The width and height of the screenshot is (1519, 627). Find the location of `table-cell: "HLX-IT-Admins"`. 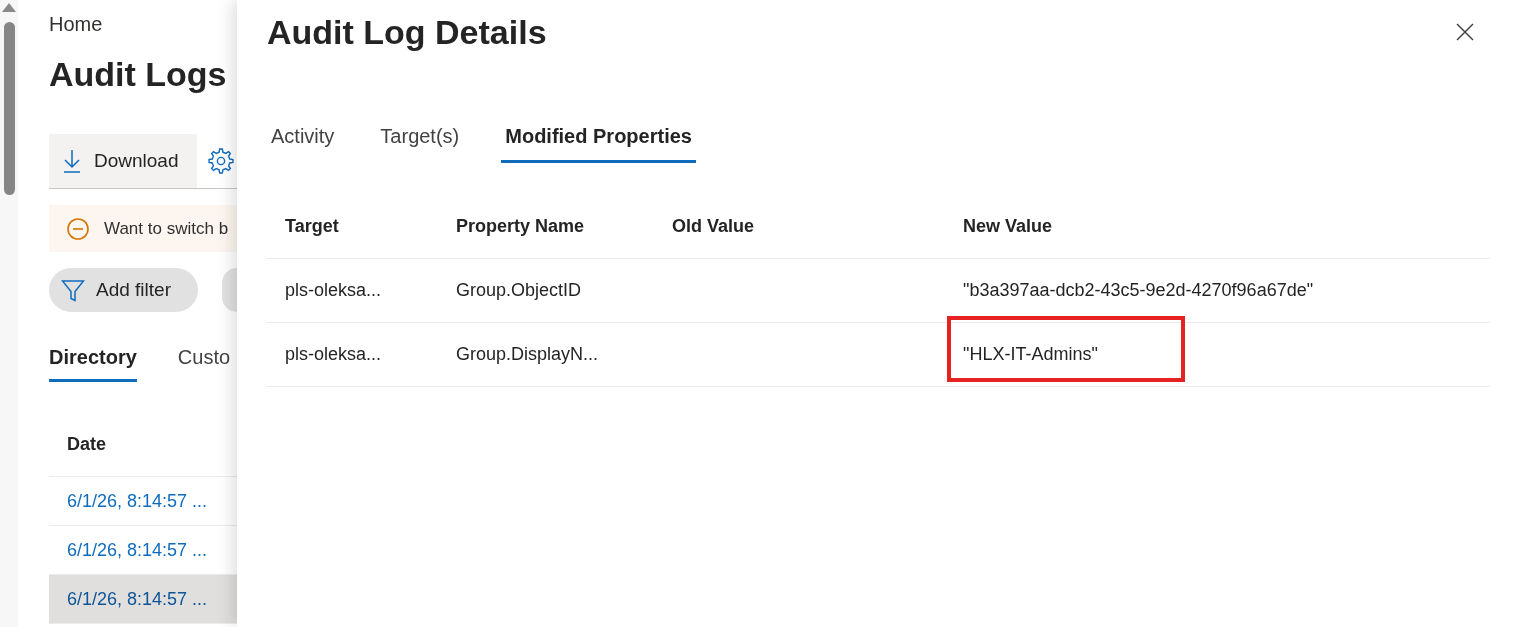

table-cell: "HLX-IT-Admins" is located at coordinates (1030, 354).